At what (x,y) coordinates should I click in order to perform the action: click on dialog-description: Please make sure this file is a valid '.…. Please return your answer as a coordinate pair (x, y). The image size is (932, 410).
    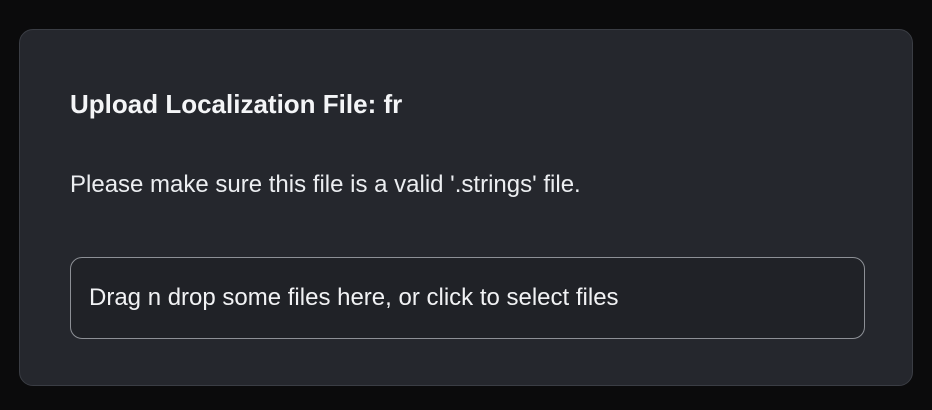
    Looking at the image, I should click on (325, 184).